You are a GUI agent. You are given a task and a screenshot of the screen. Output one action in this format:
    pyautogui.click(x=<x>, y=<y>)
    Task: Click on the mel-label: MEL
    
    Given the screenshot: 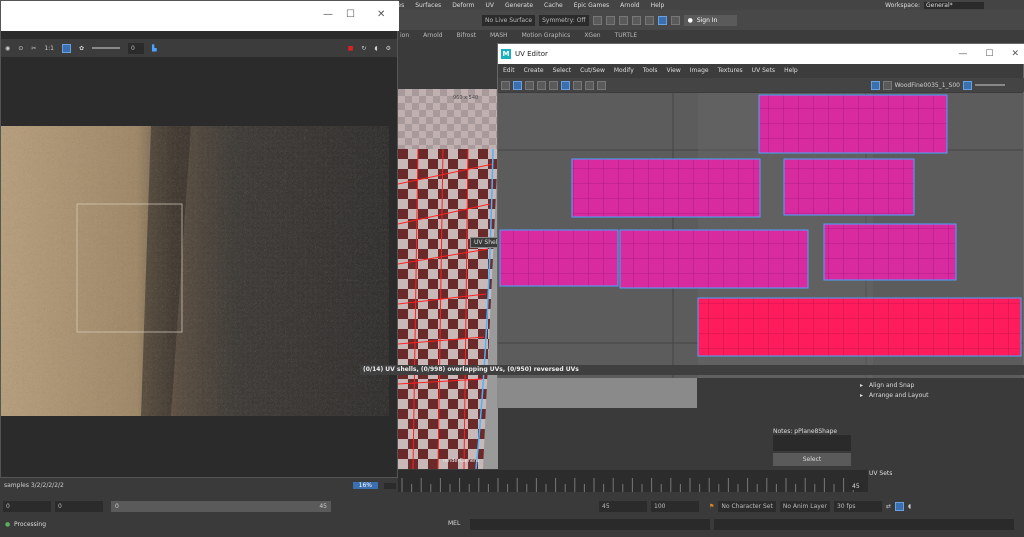 What is the action you would take?
    pyautogui.click(x=454, y=523)
    